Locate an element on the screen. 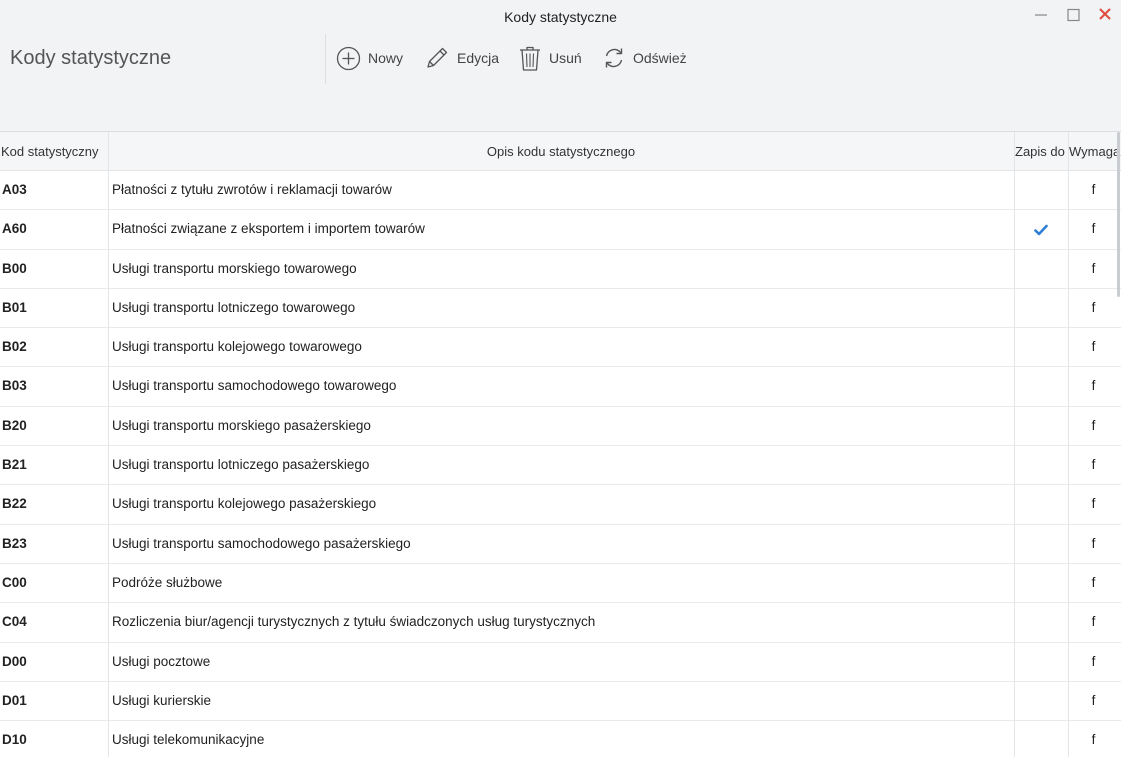 This screenshot has height=757, width=1121. cell-opis: Usługi telekomunikacyjne is located at coordinates (188, 740).